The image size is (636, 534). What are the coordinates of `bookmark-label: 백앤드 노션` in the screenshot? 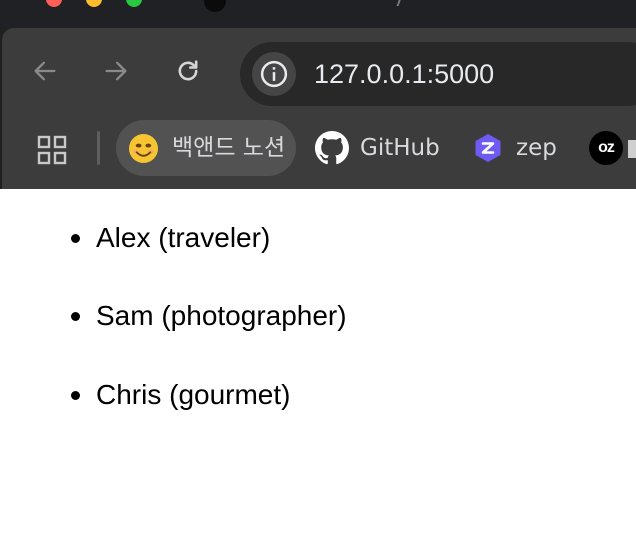 It's located at (228, 148).